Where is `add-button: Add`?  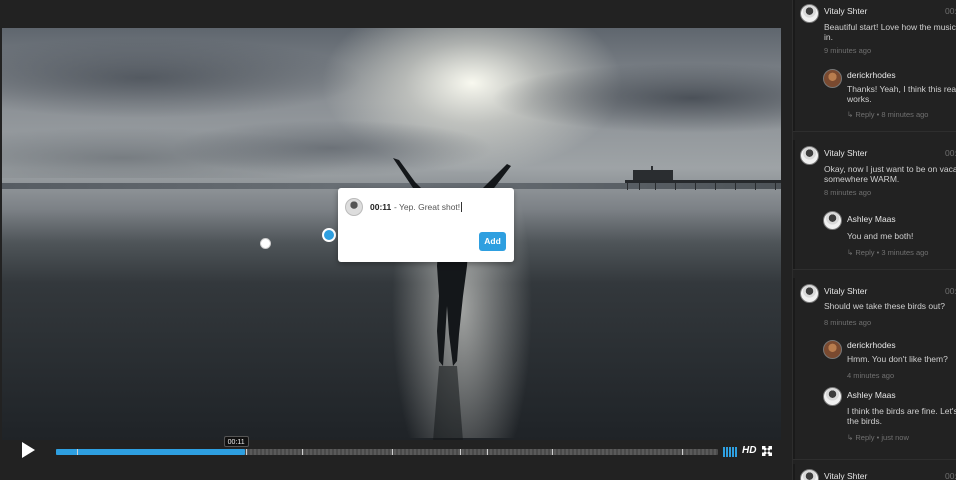 add-button: Add is located at coordinates (492, 241).